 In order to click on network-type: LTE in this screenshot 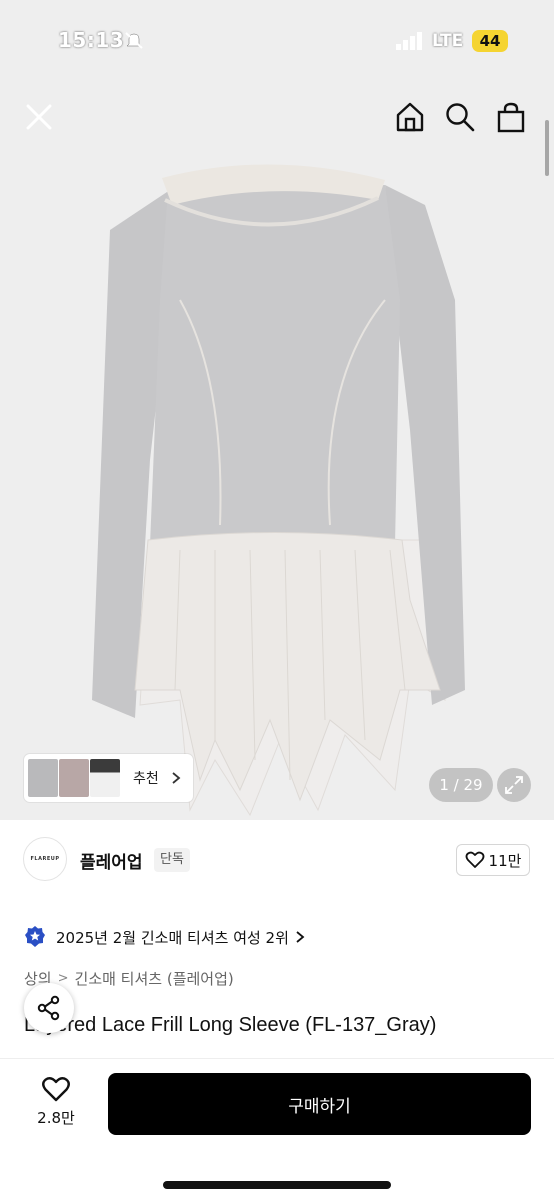, I will do `click(448, 41)`.